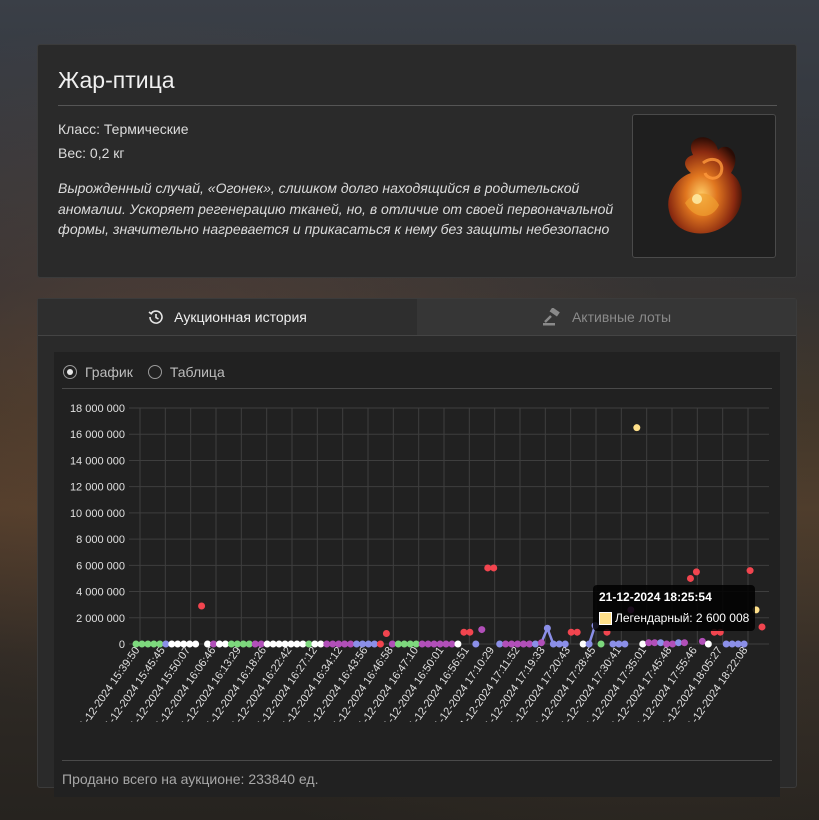 Image resolution: width=819 pixels, height=820 pixels. Describe the element at coordinates (551, 317) in the screenshot. I see `gavel-icon` at that location.